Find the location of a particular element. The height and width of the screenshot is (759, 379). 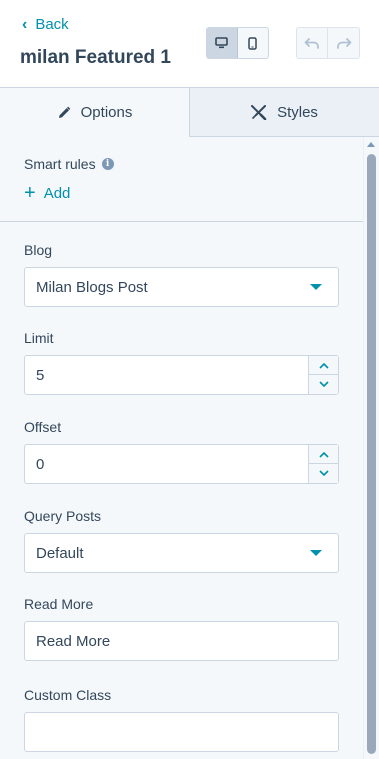

blog-select: Milan Blogs Post is located at coordinates (181, 287).